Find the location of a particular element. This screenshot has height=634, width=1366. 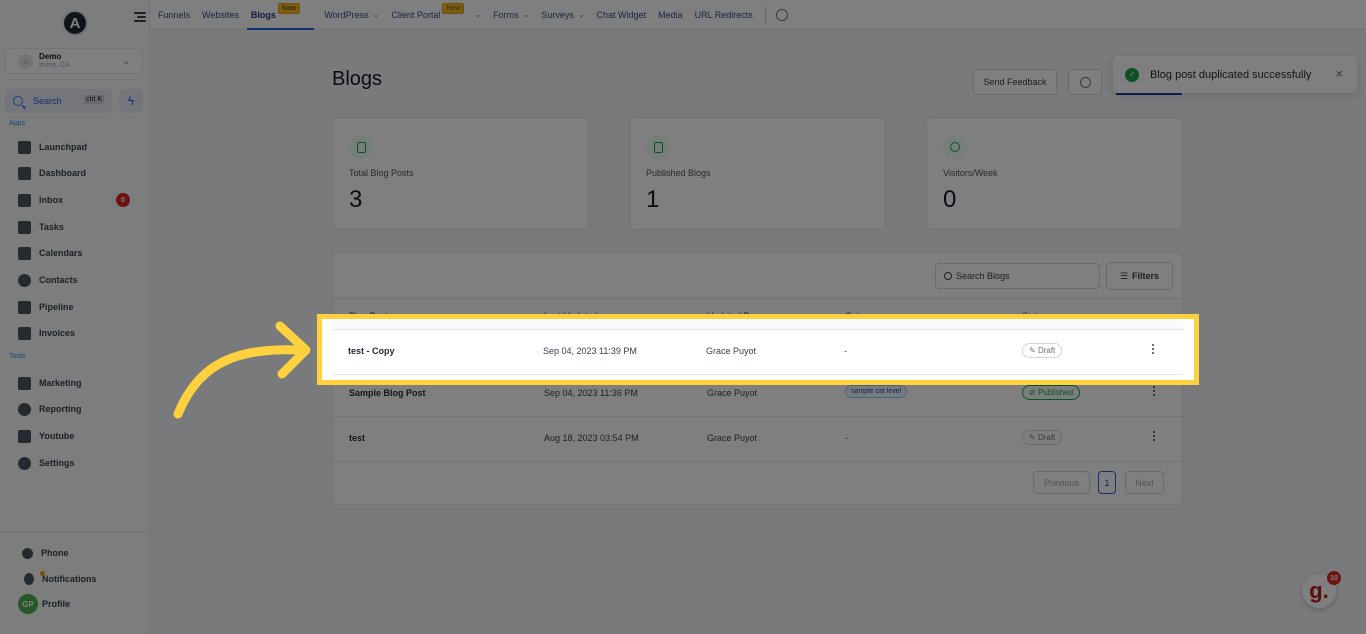

category: - is located at coordinates (845, 351).